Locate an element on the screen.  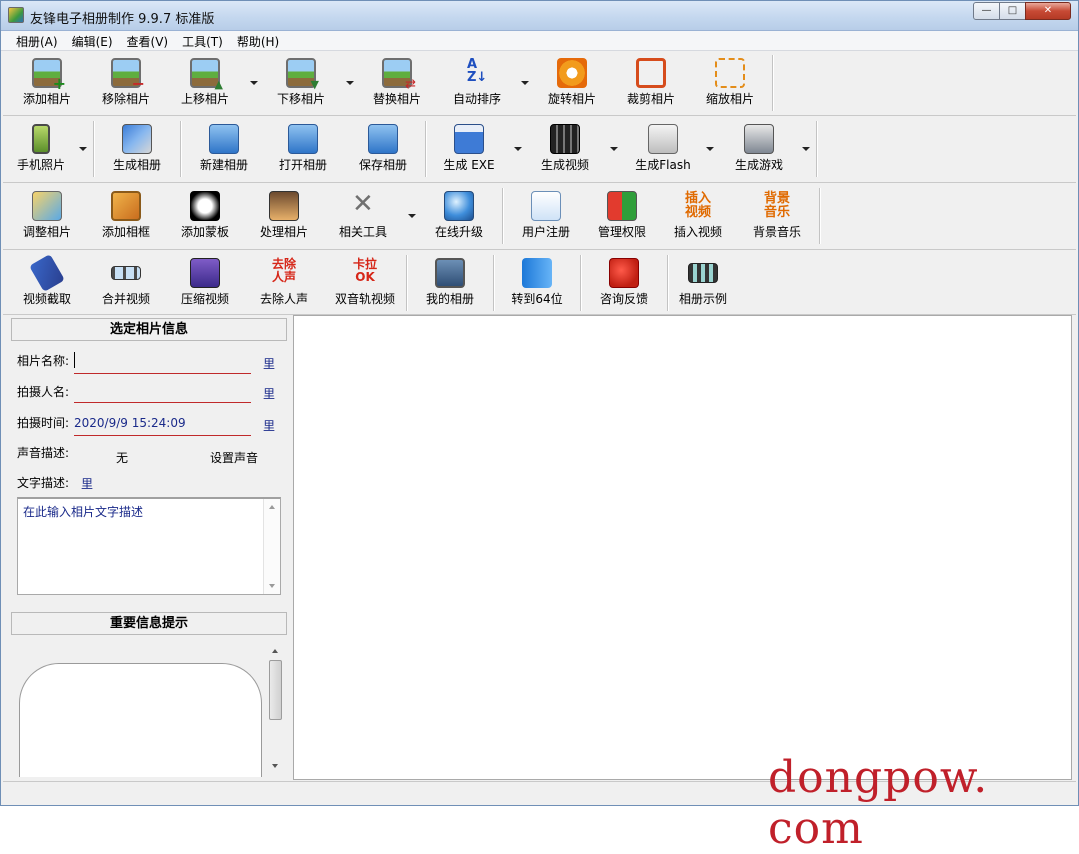
move-up-photo-button: 上移相片 is located at coordinates (205, 83).